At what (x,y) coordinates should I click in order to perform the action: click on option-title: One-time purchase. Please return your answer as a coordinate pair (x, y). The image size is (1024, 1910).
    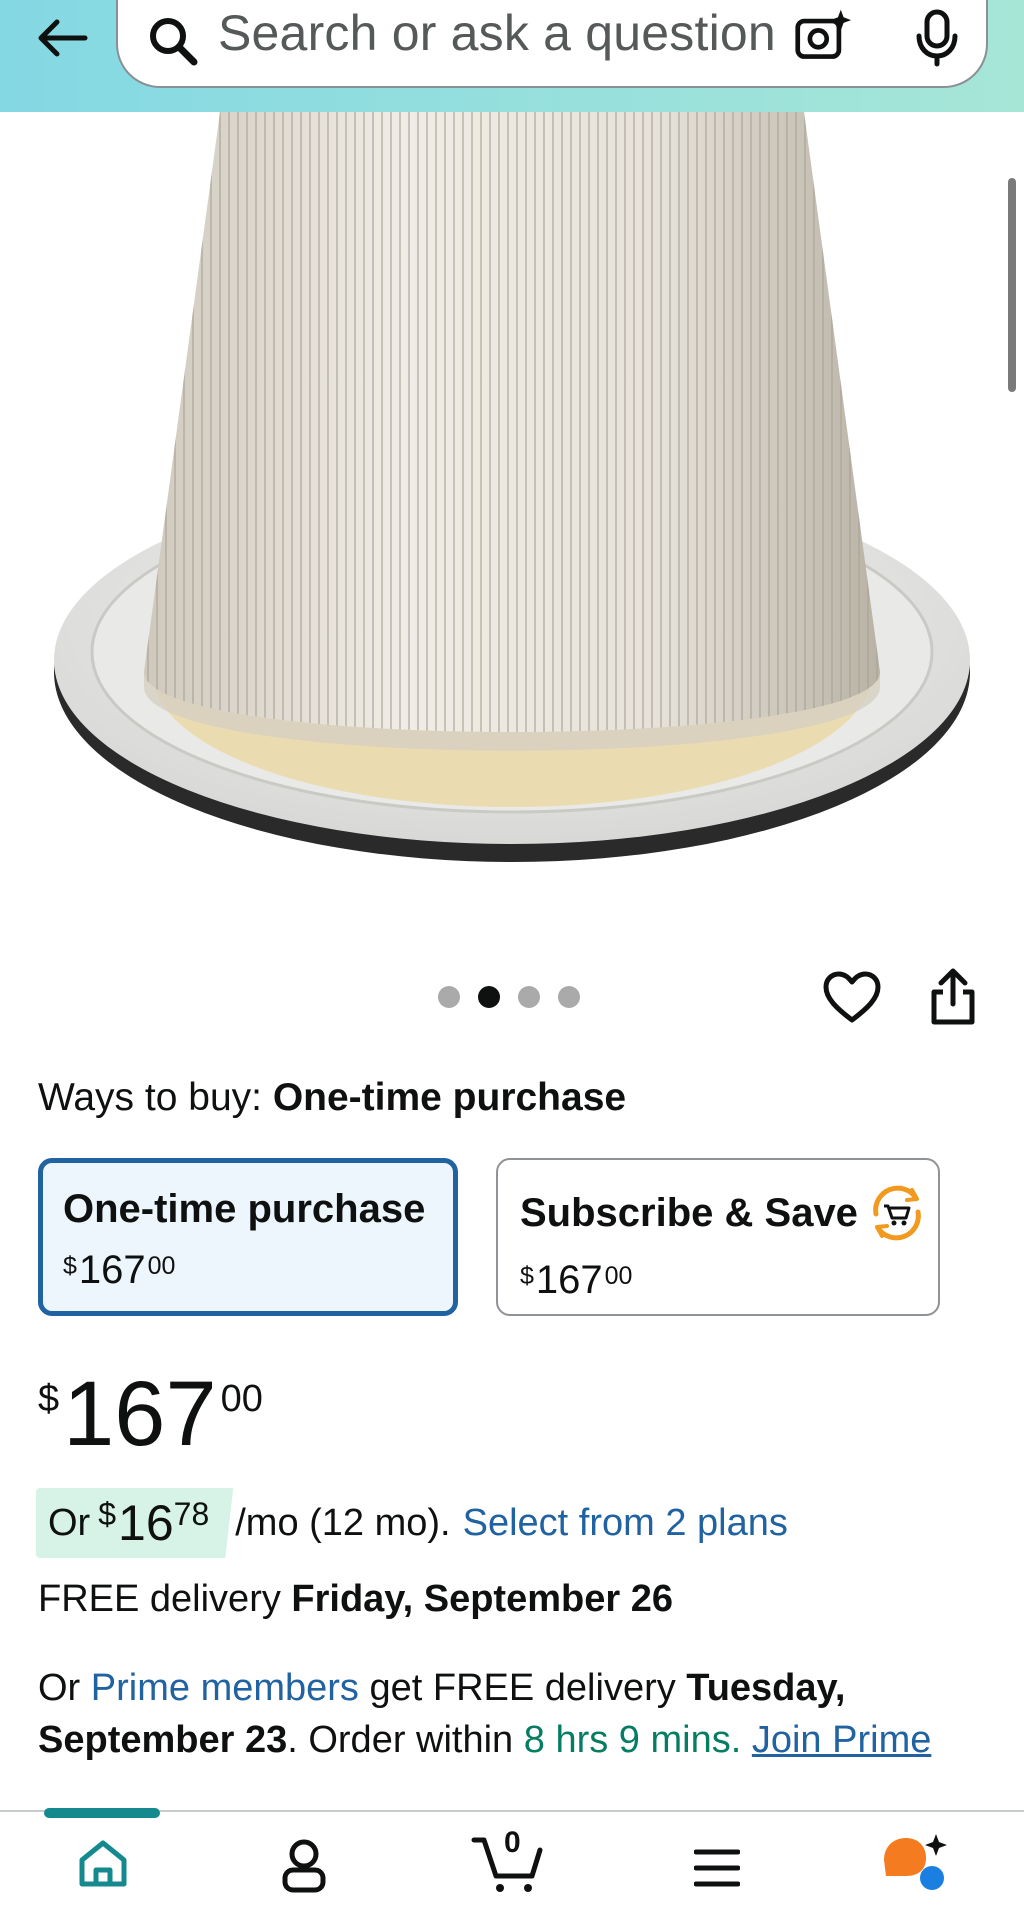
    Looking at the image, I should click on (244, 1209).